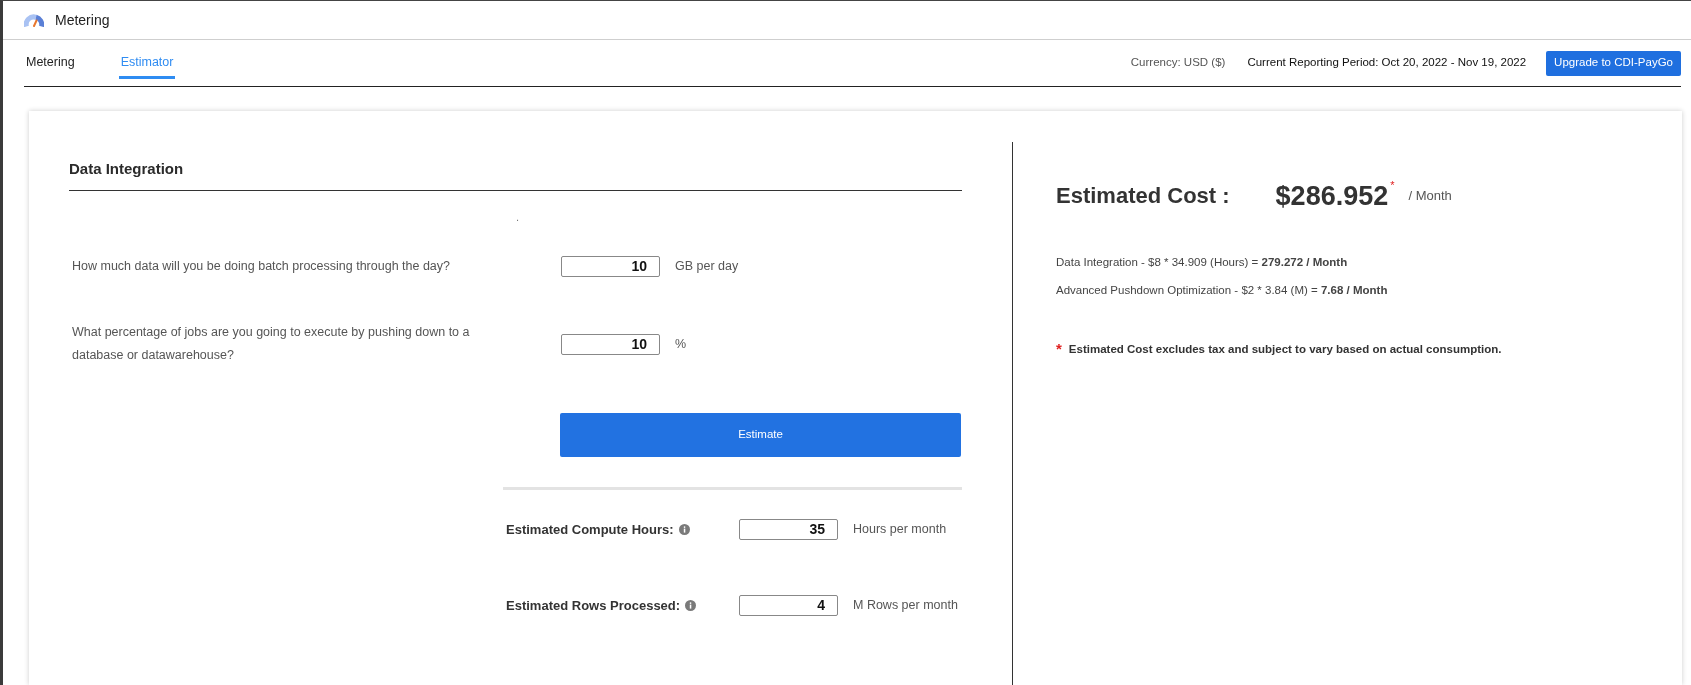 The height and width of the screenshot is (685, 1691). Describe the element at coordinates (34, 20) in the screenshot. I see `gauge-icon` at that location.